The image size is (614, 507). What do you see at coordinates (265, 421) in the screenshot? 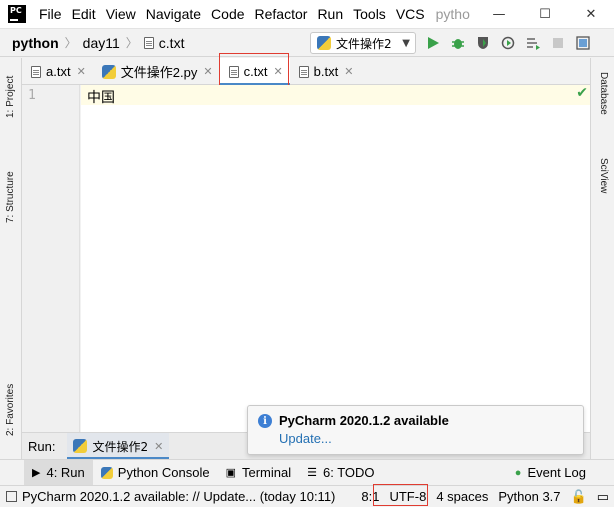
I see `info-icon: i` at bounding box center [265, 421].